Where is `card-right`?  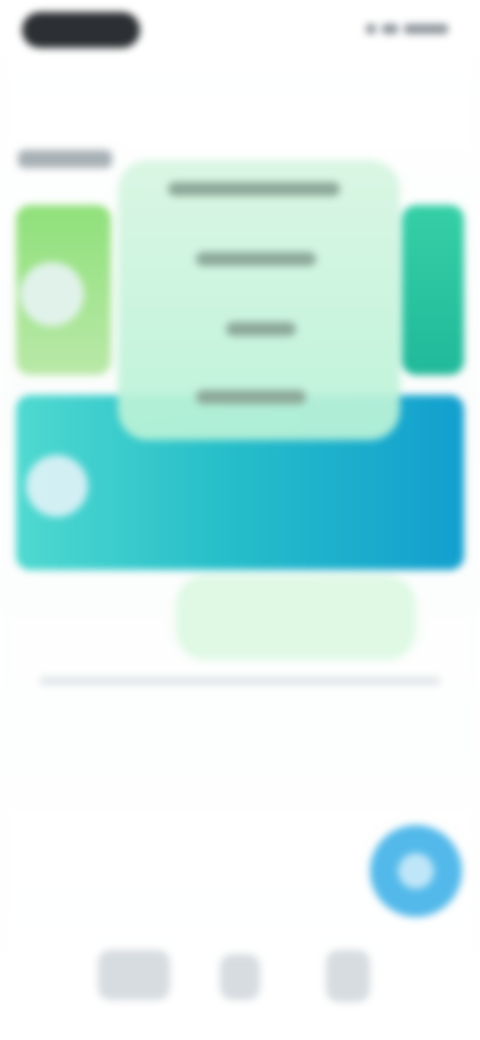
card-right is located at coordinates (433, 290).